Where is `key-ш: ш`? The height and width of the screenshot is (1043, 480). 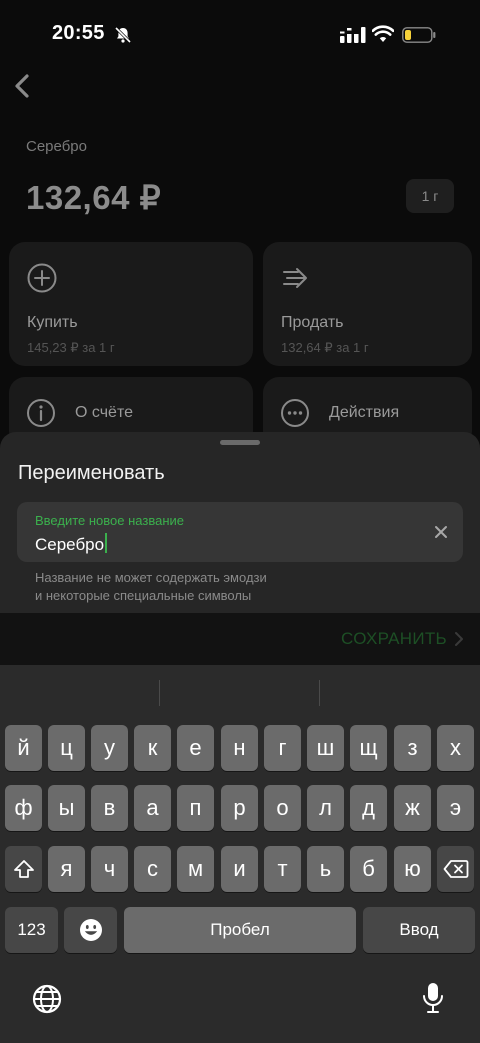
key-ш: ш is located at coordinates (325, 748).